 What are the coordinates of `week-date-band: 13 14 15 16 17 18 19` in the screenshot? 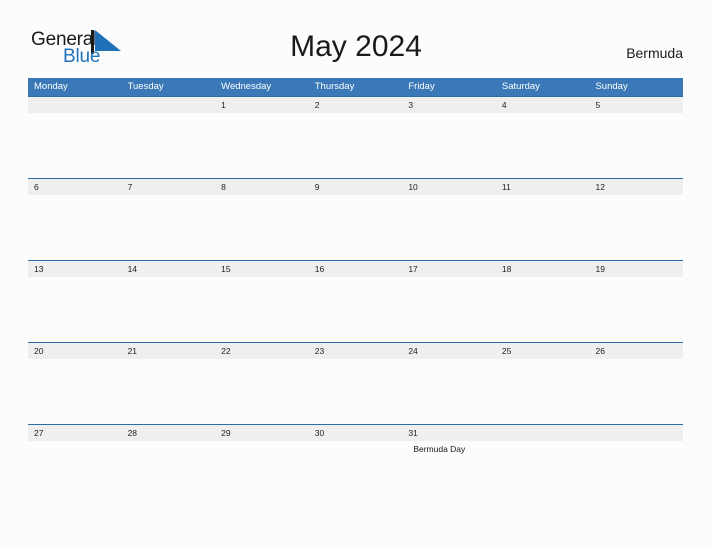 It's located at (355, 268).